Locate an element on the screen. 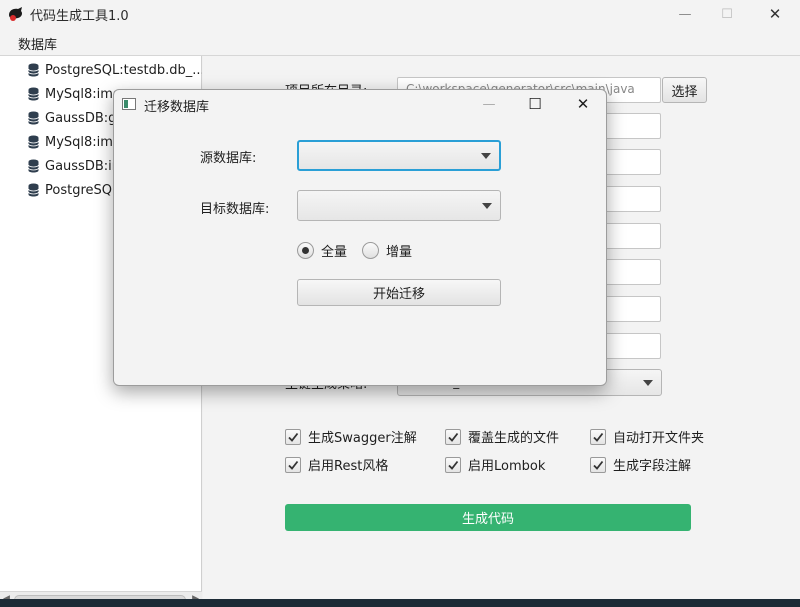 The height and width of the screenshot is (607, 800). browse-button: 选择 is located at coordinates (684, 90).